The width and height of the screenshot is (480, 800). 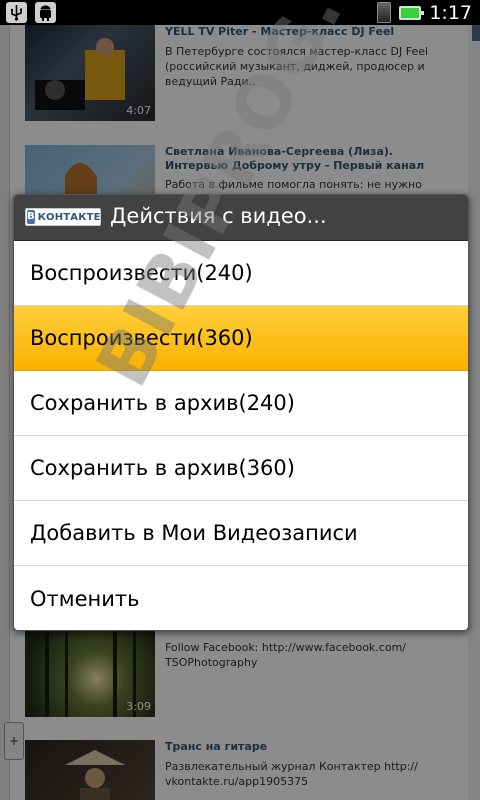 I want to click on vk-logo-letter: B, so click(x=31, y=217).